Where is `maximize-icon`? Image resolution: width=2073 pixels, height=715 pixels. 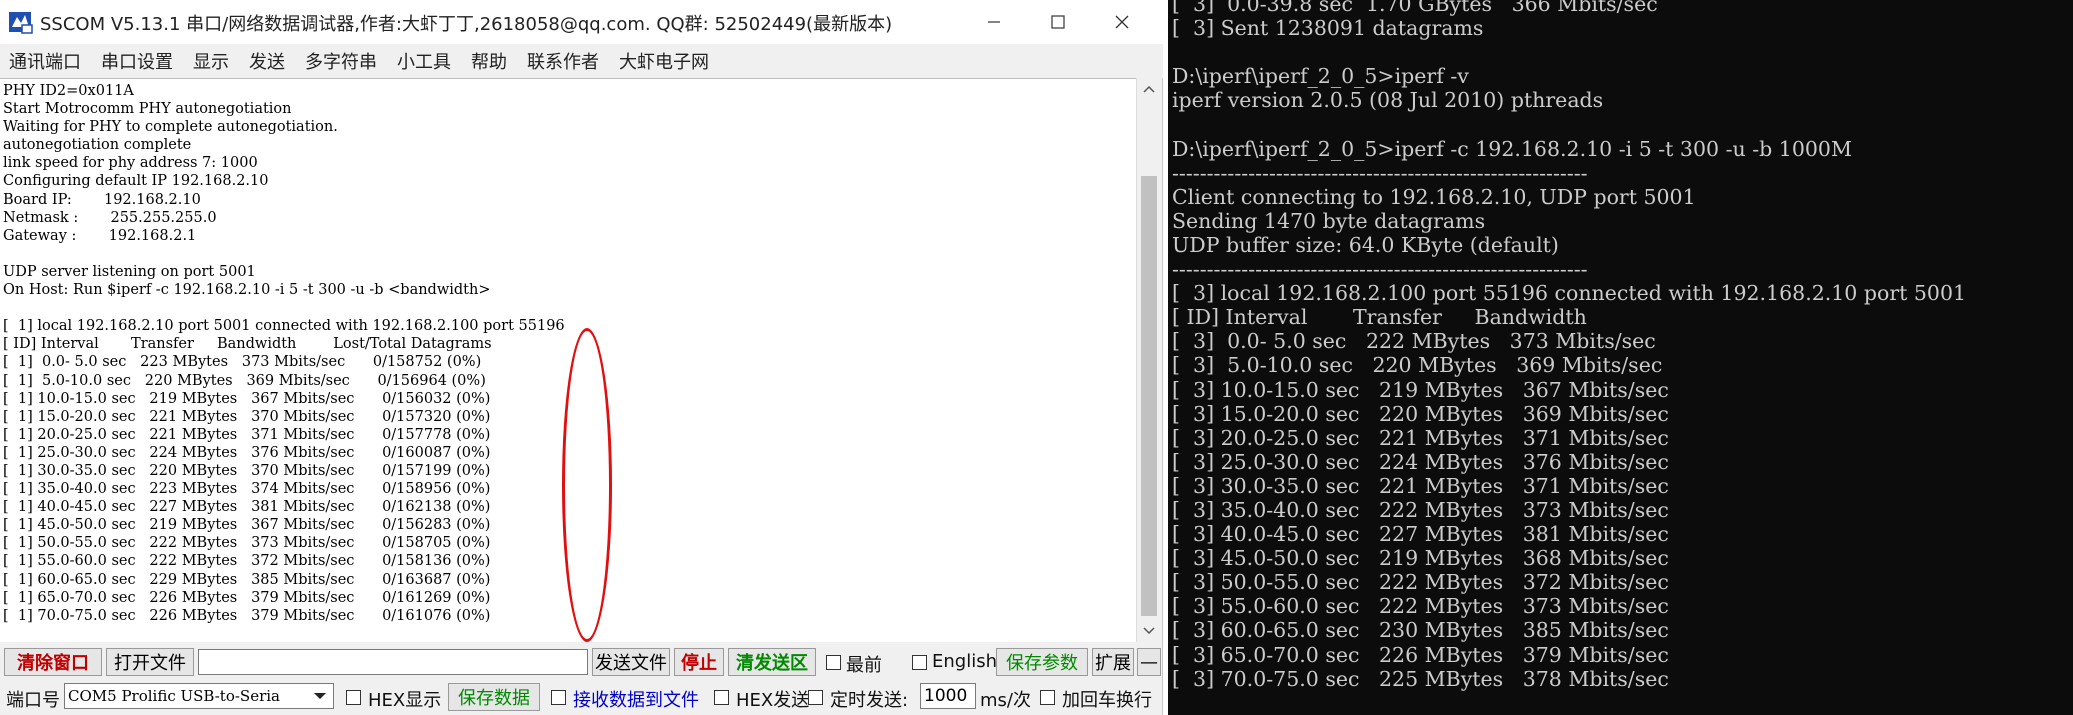 maximize-icon is located at coordinates (1058, 22).